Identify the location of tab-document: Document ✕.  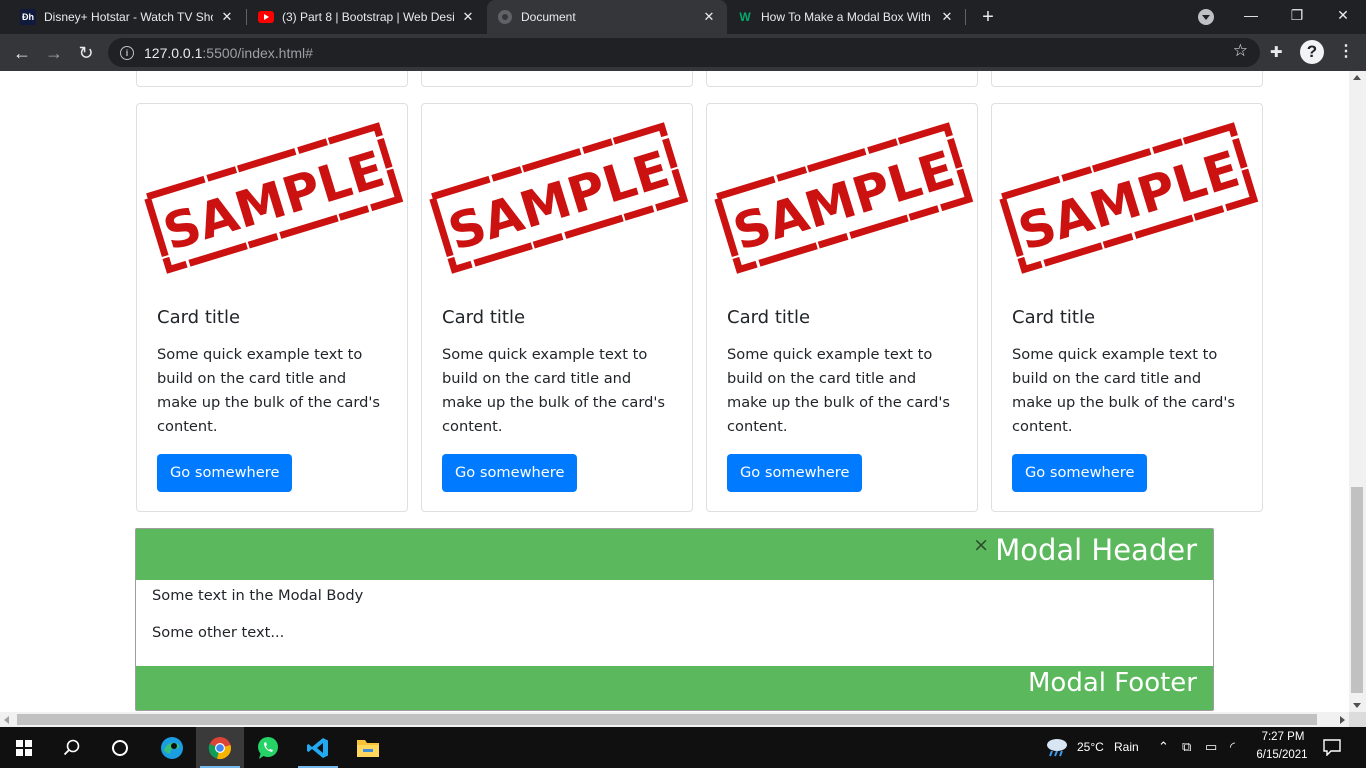
(607, 17).